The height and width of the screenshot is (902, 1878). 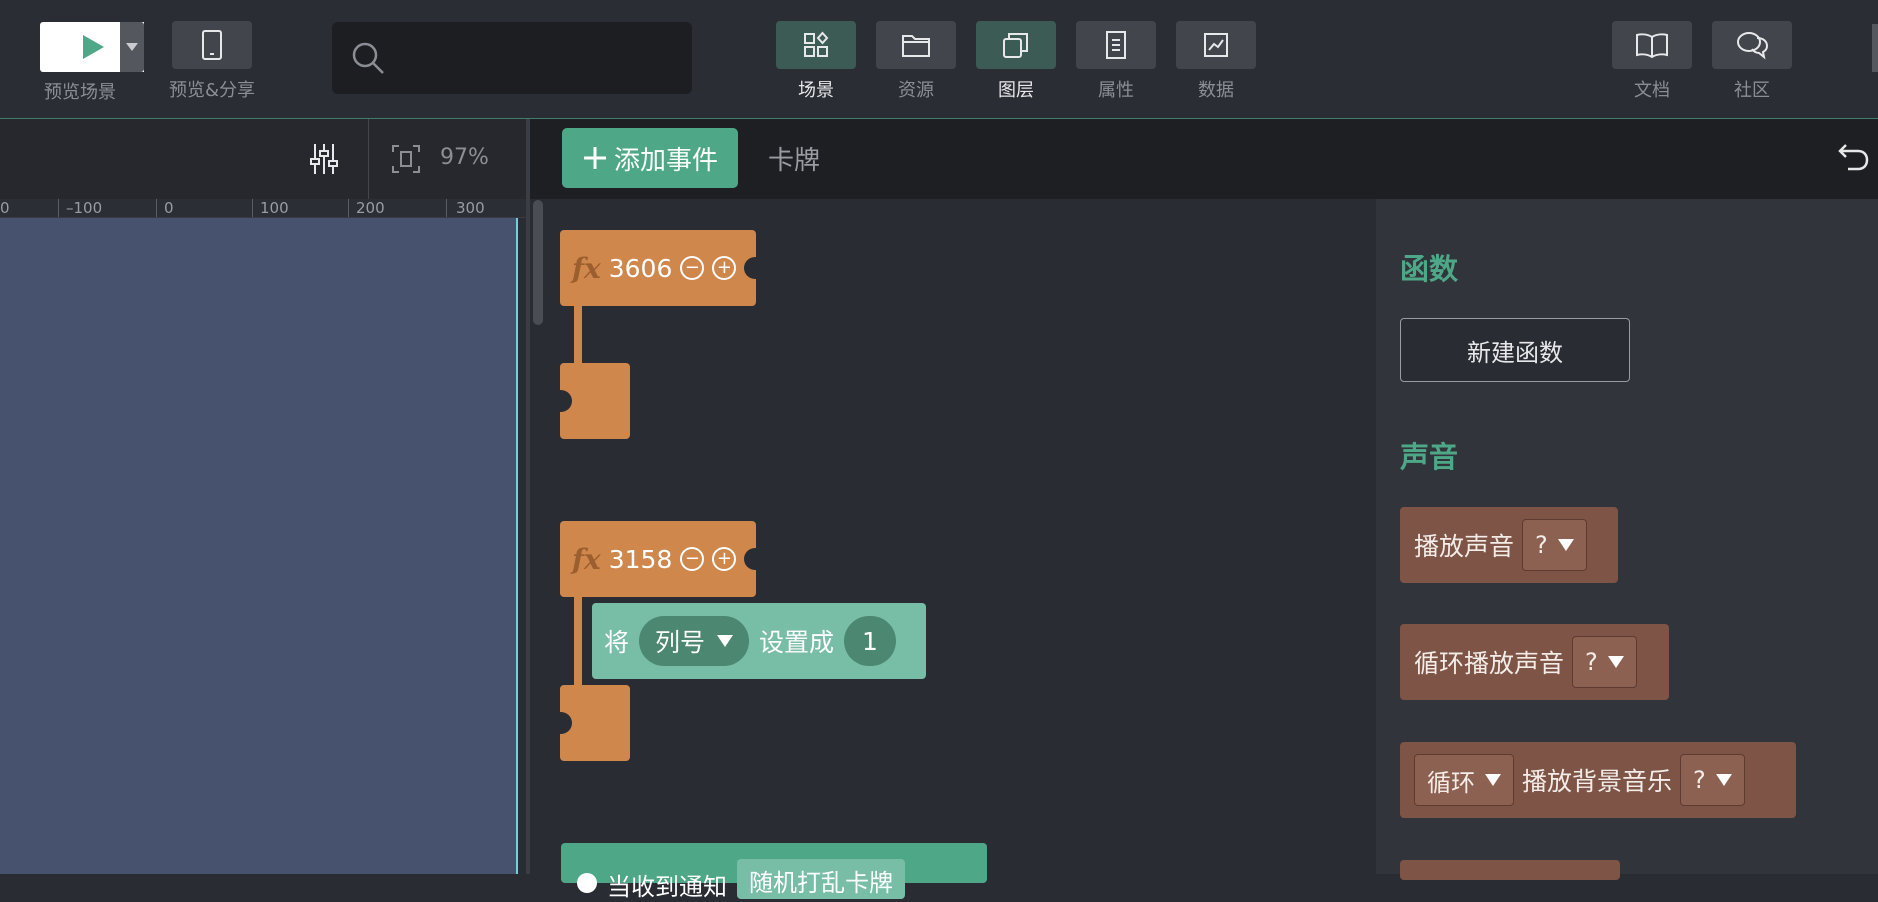 I want to click on workspace-scrollbar, so click(x=538, y=262).